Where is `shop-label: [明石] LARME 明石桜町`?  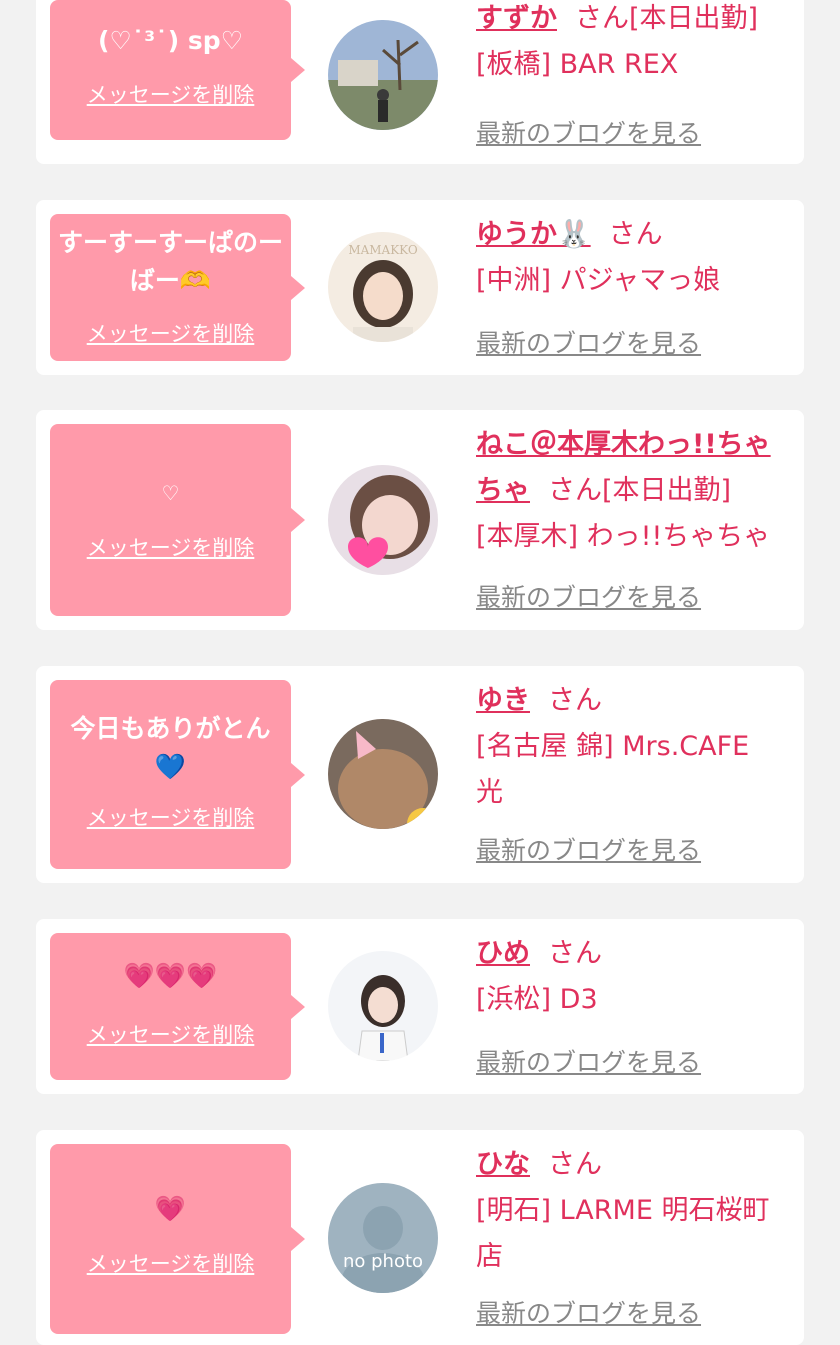 shop-label: [明石] LARME 明石桜町 is located at coordinates (623, 1210).